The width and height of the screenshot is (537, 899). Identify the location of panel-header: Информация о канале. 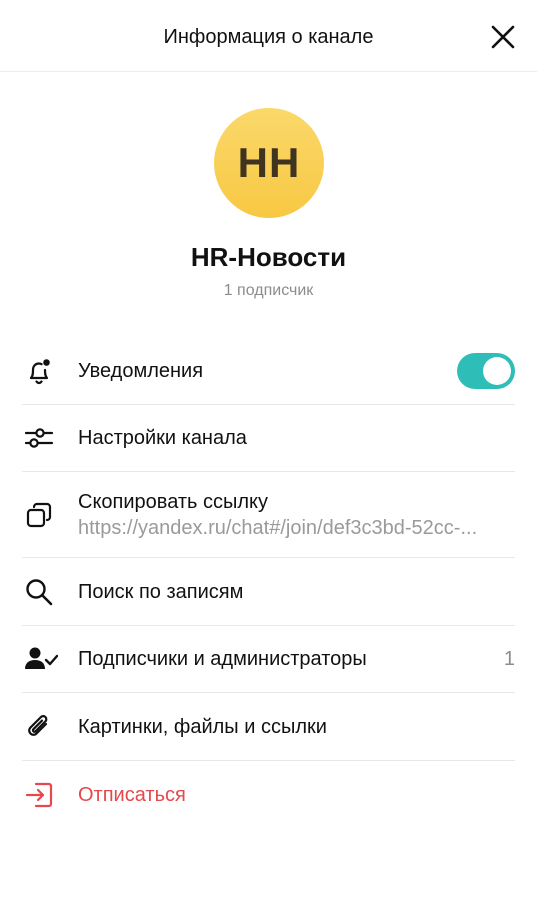
(268, 36).